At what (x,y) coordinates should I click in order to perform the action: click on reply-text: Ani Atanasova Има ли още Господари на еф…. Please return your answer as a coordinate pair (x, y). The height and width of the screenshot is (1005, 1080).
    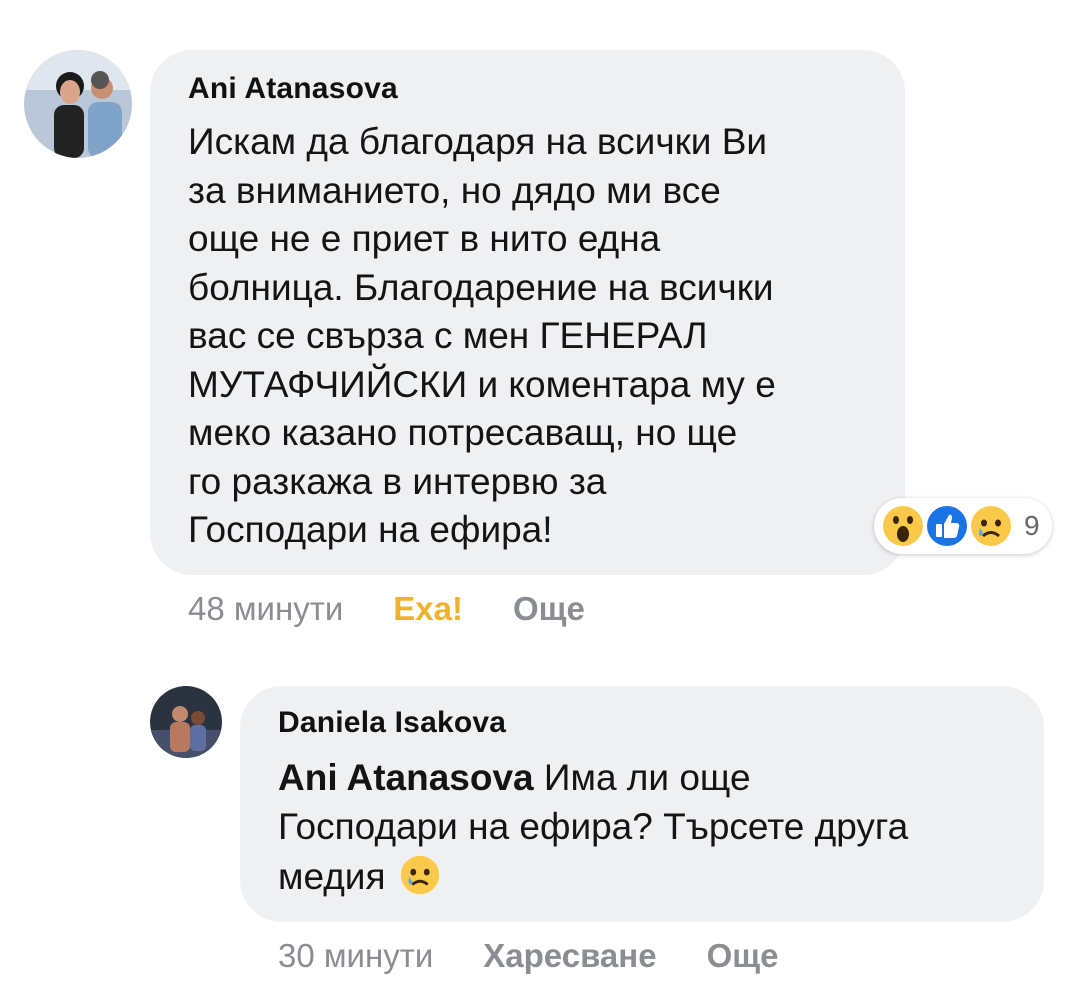
    Looking at the image, I should click on (661, 828).